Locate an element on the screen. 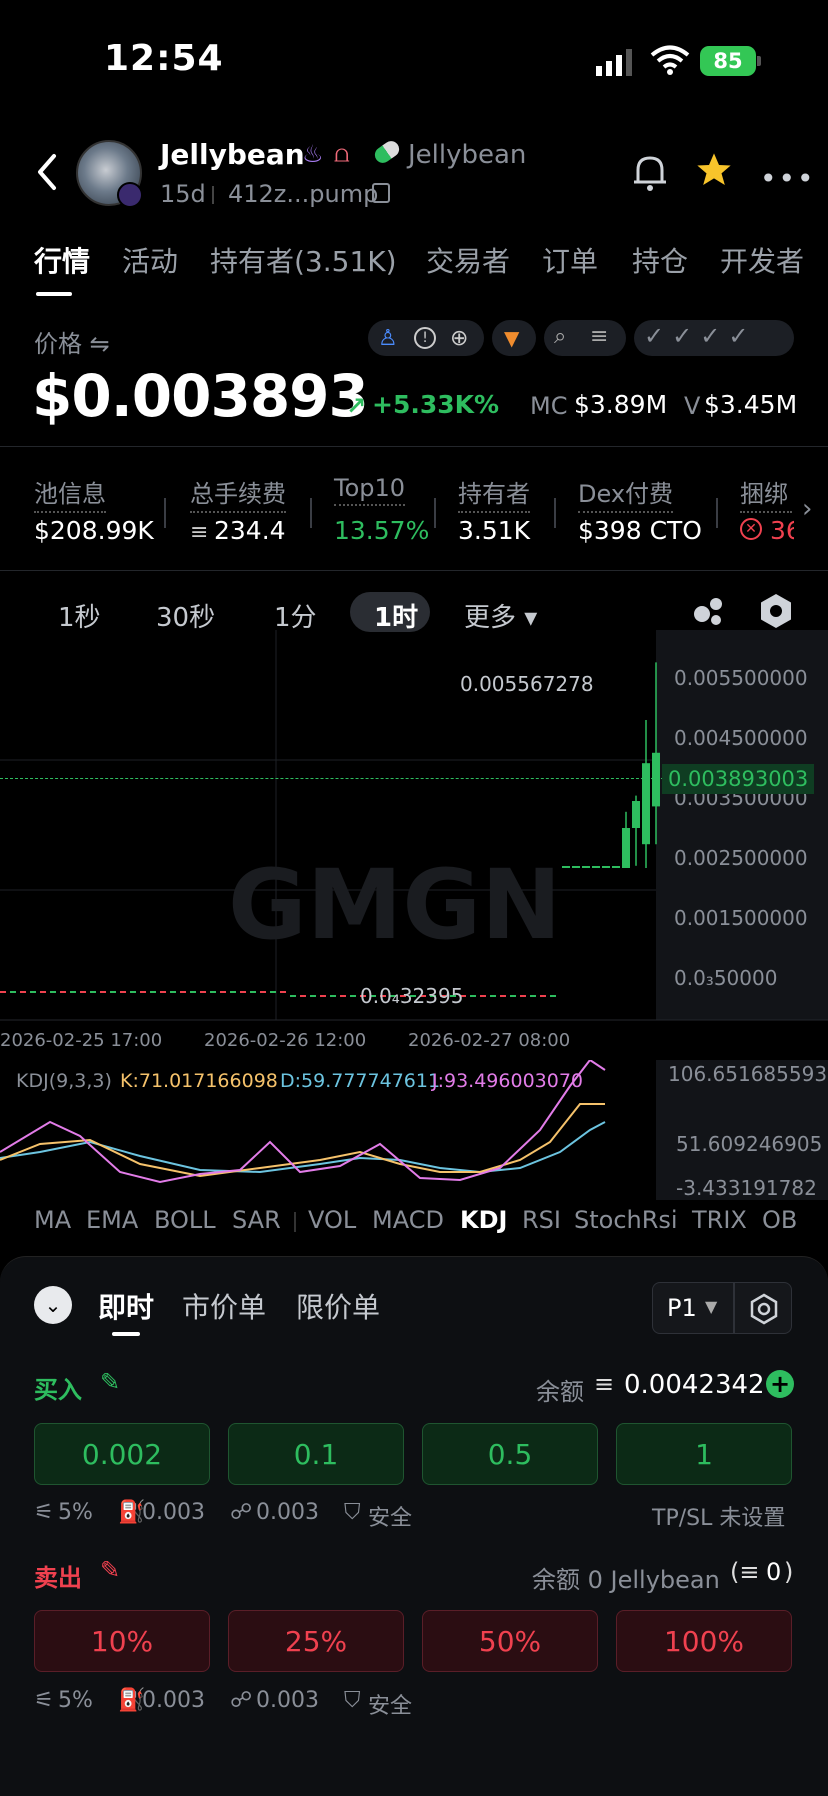 The height and width of the screenshot is (1796, 828). buy-amount-button: 1 is located at coordinates (704, 1454).